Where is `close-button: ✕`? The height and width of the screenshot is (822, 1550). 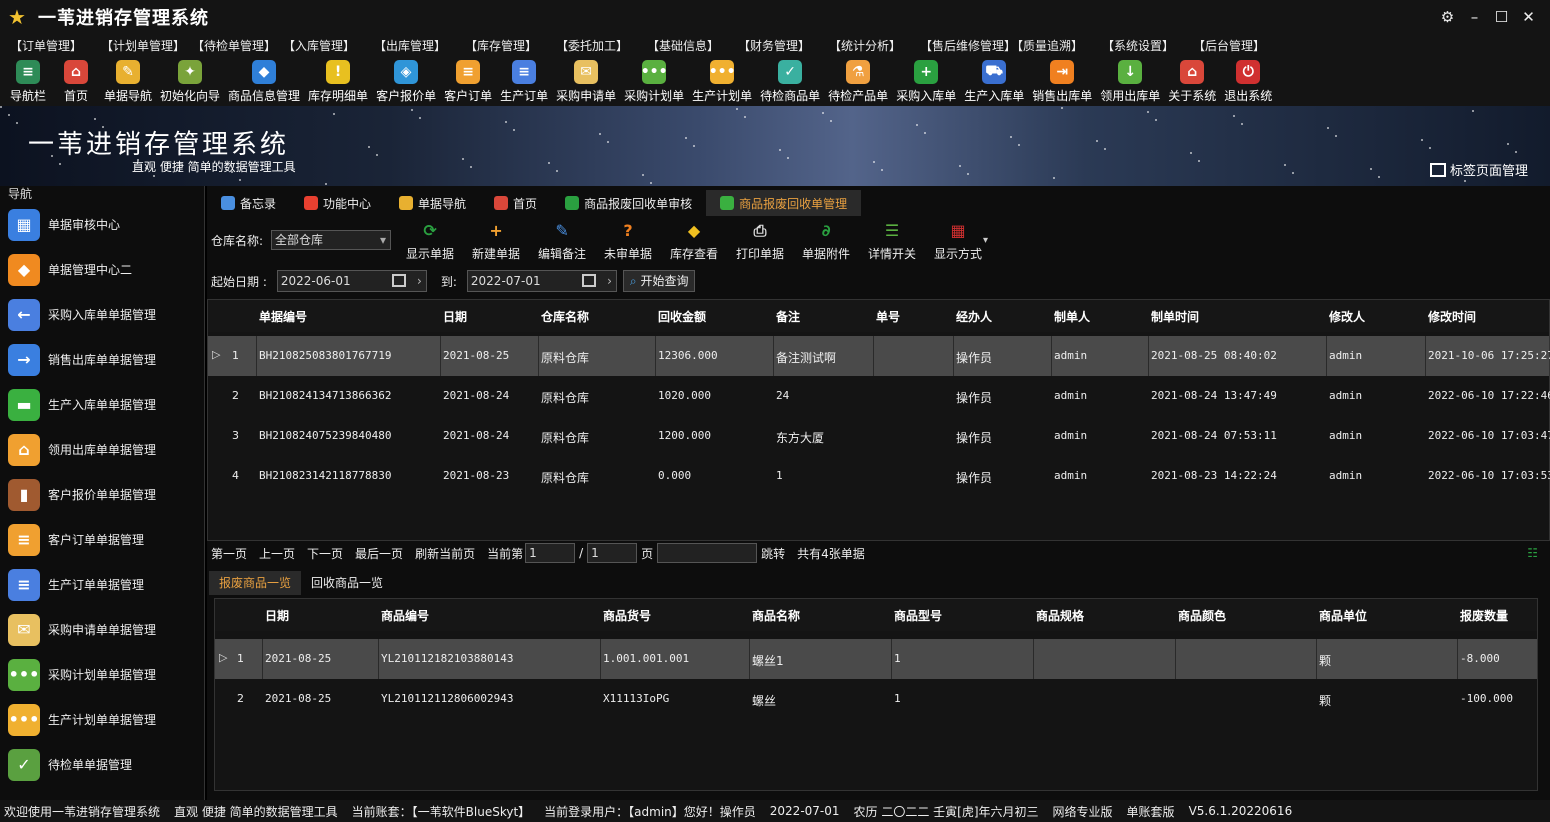
close-button: ✕ is located at coordinates (1528, 17).